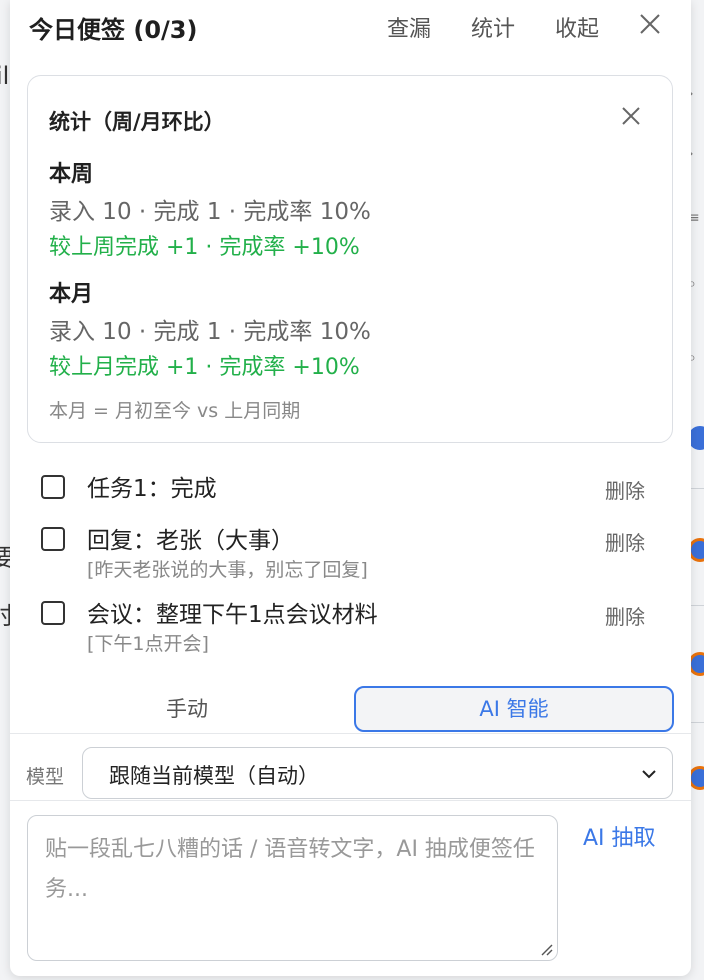 Image resolution: width=704 pixels, height=980 pixels. Describe the element at coordinates (204, 247) in the screenshot. I see `week-compare: 较上周完成 +1 · 完成率 +10%` at that location.